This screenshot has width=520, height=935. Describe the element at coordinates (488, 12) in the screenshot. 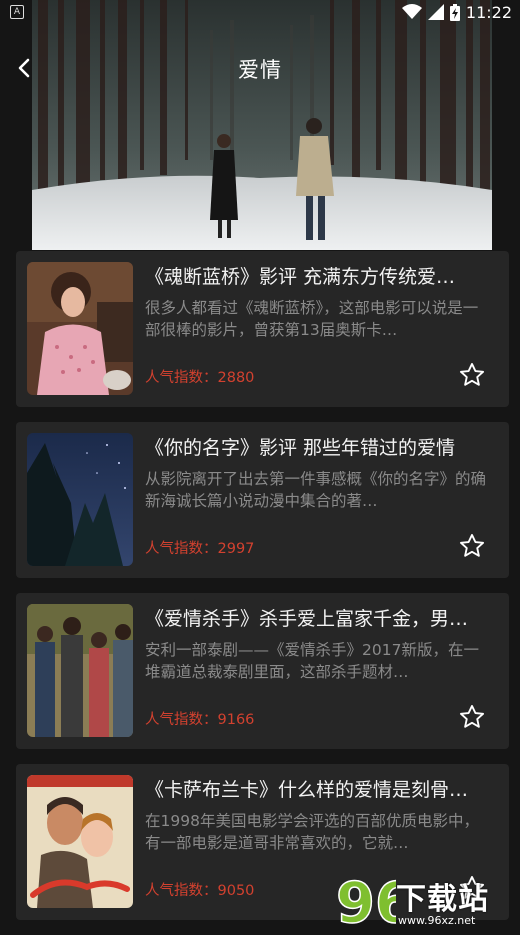

I see `clock: 11:22` at that location.